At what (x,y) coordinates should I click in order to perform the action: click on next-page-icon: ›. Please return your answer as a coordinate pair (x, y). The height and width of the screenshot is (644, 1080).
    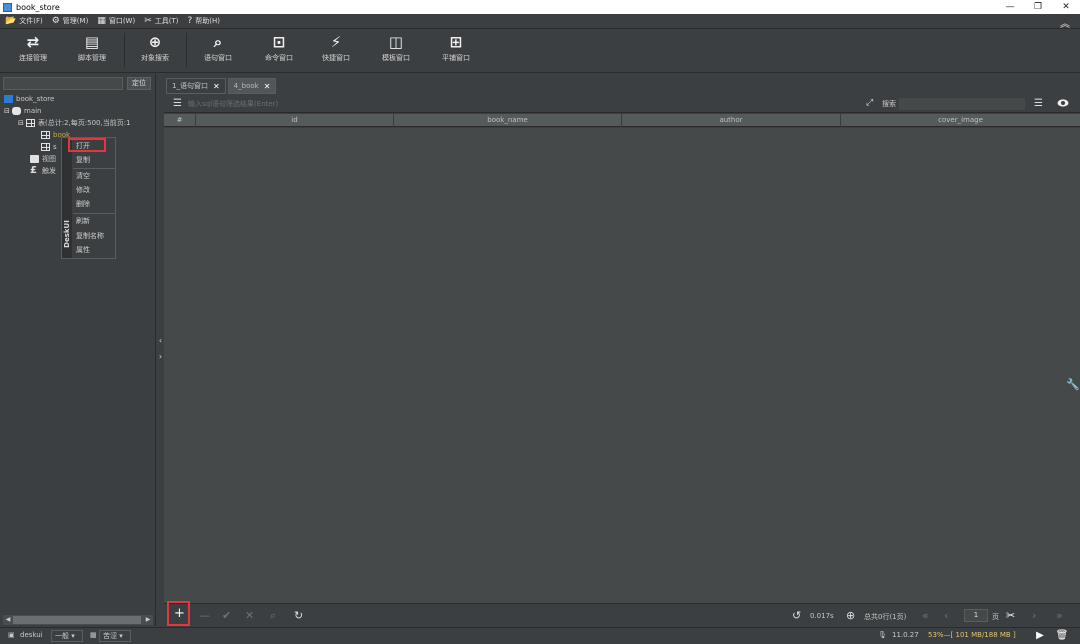
    Looking at the image, I should click on (1034, 615).